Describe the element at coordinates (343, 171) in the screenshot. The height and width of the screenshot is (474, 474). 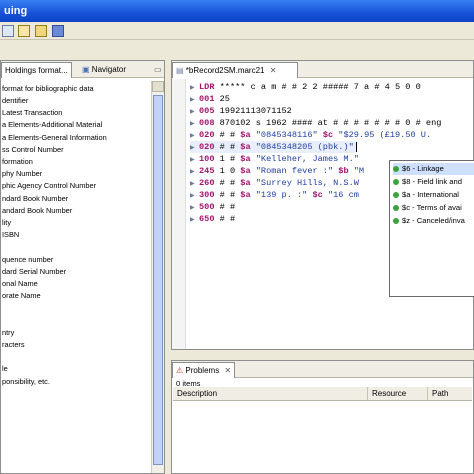
I see `subfield-code: $b` at that location.